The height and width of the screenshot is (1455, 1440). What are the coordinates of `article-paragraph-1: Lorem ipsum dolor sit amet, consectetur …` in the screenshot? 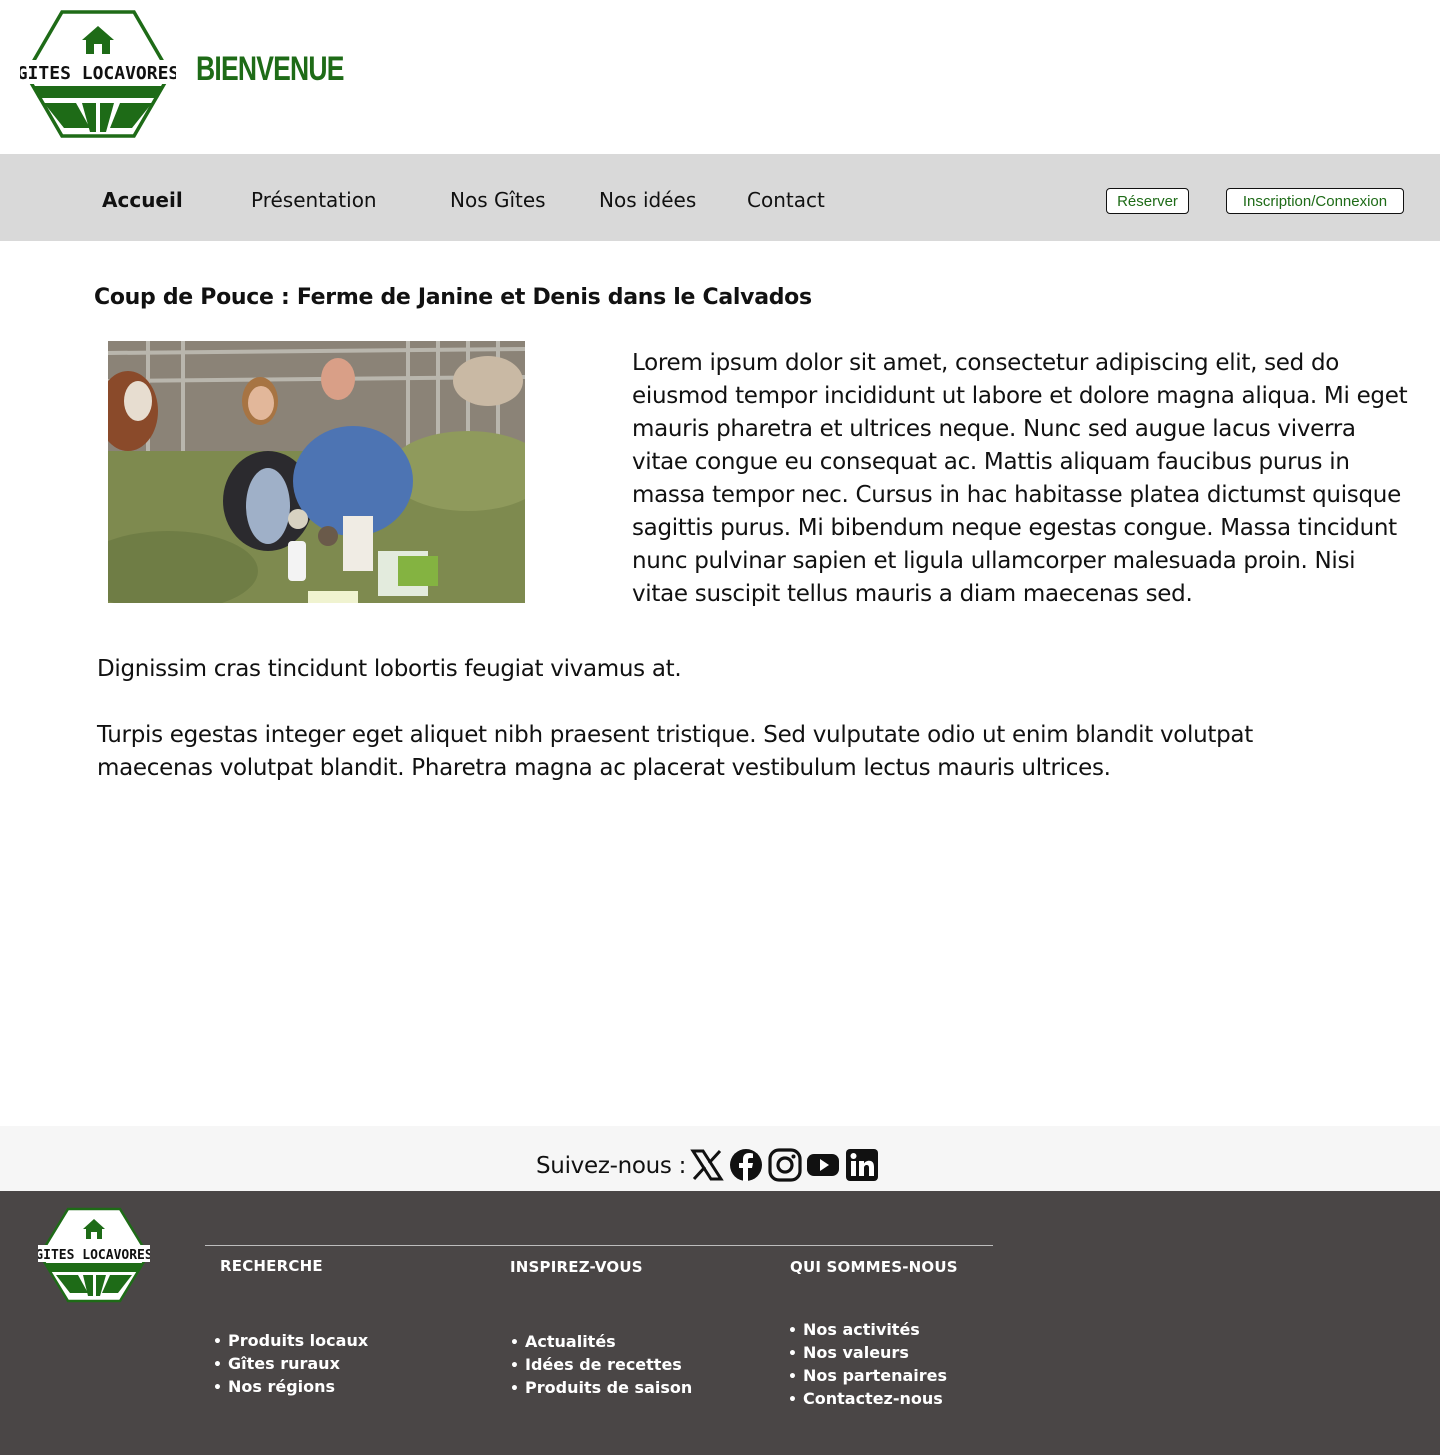 It's located at (1020, 478).